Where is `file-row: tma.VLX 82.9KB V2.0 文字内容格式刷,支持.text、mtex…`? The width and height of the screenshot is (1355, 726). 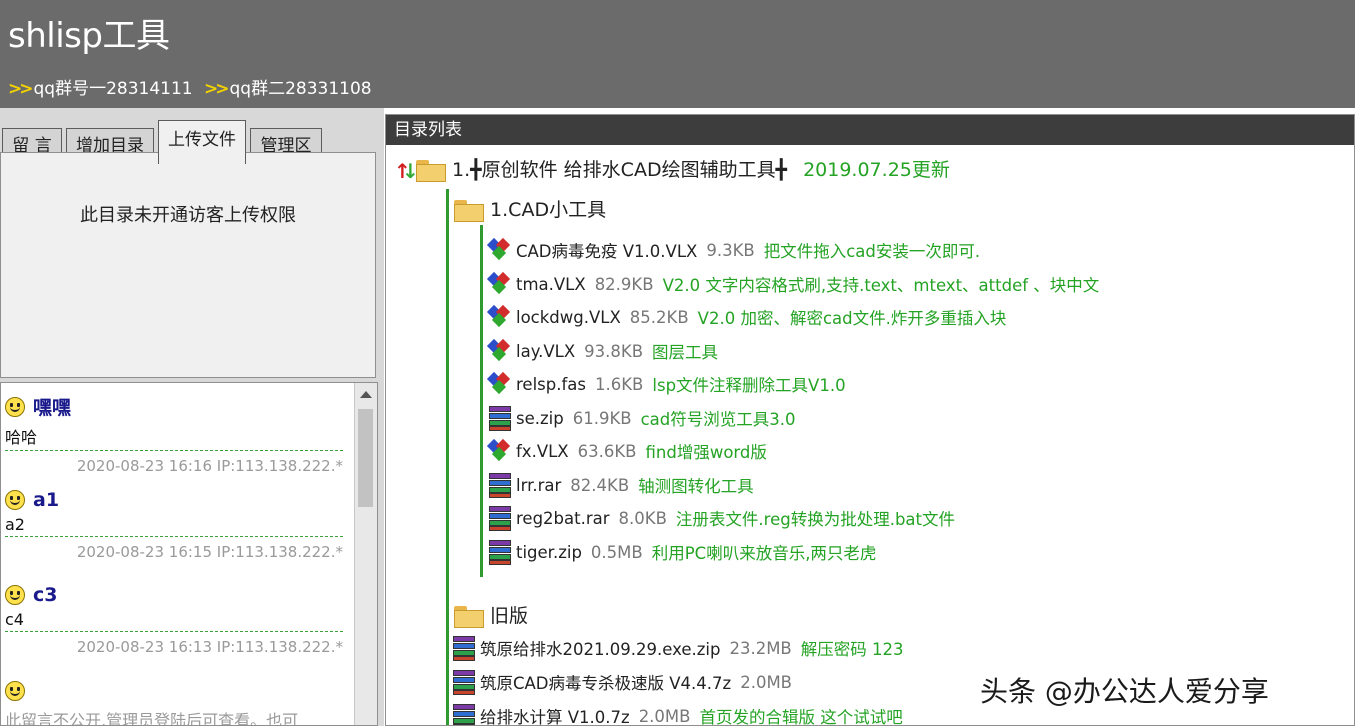 file-row: tma.VLX 82.9KB V2.0 文字内容格式刷,支持.text、mtex… is located at coordinates (793, 284).